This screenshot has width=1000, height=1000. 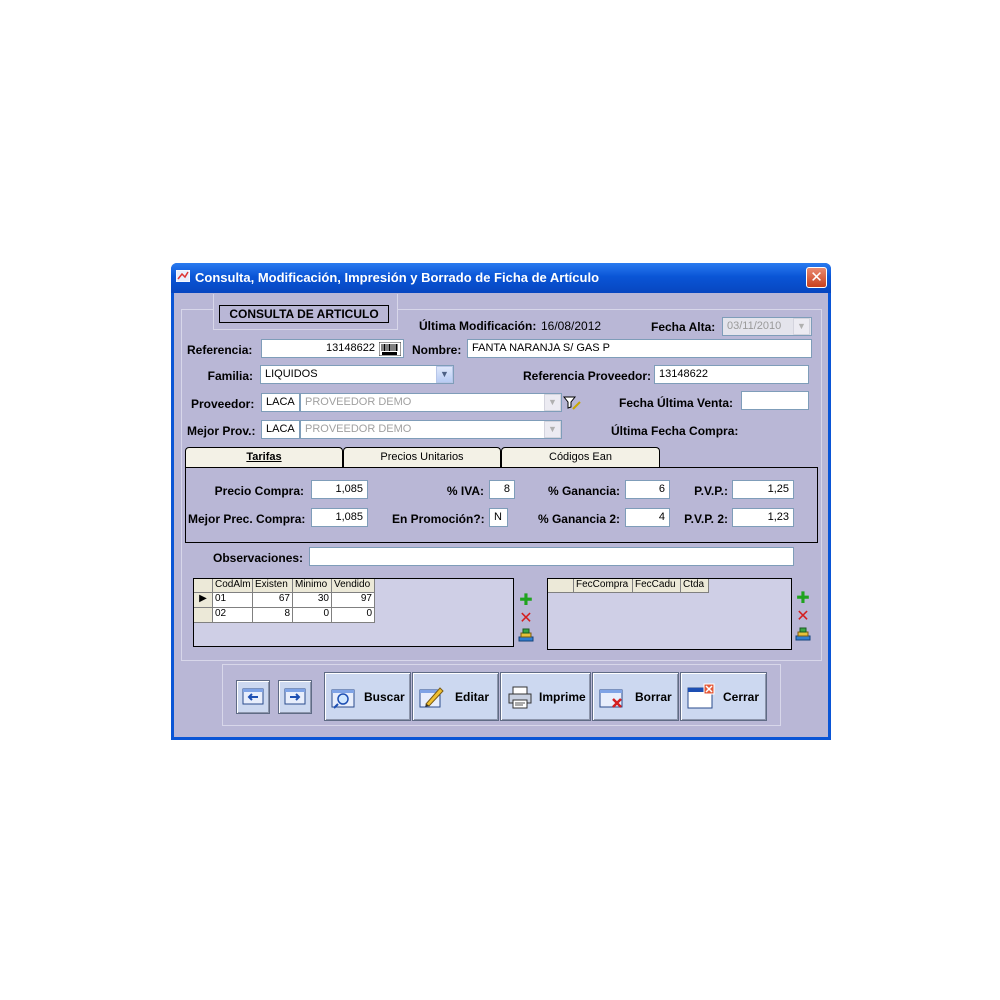 What do you see at coordinates (357, 374) in the screenshot?
I see `familia-select: LIQUIDOS` at bounding box center [357, 374].